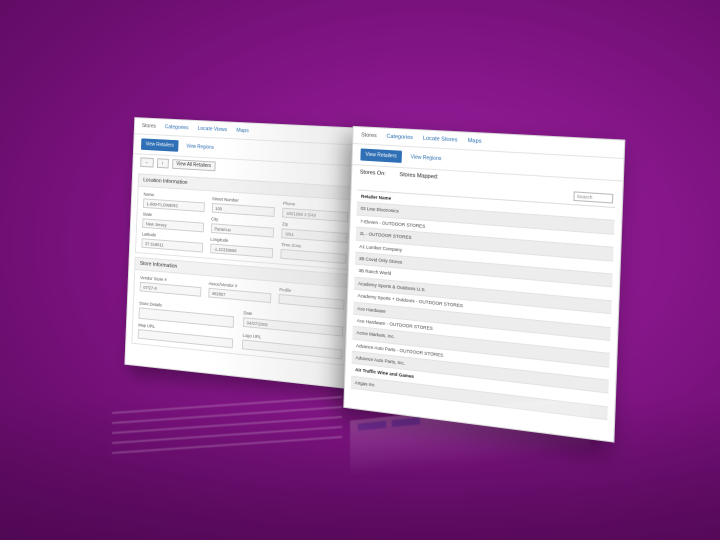 Image resolution: width=720 pixels, height=540 pixels. Describe the element at coordinates (193, 165) in the screenshot. I see `view-all-retailers-button: View All Retailers` at that location.